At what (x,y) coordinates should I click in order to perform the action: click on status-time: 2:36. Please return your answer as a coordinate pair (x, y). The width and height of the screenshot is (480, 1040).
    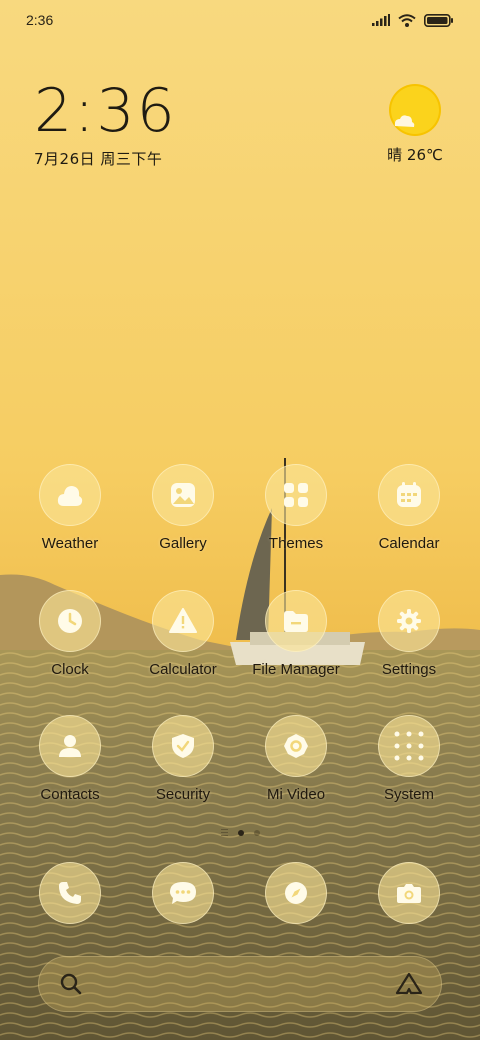
    Looking at the image, I should click on (40, 20).